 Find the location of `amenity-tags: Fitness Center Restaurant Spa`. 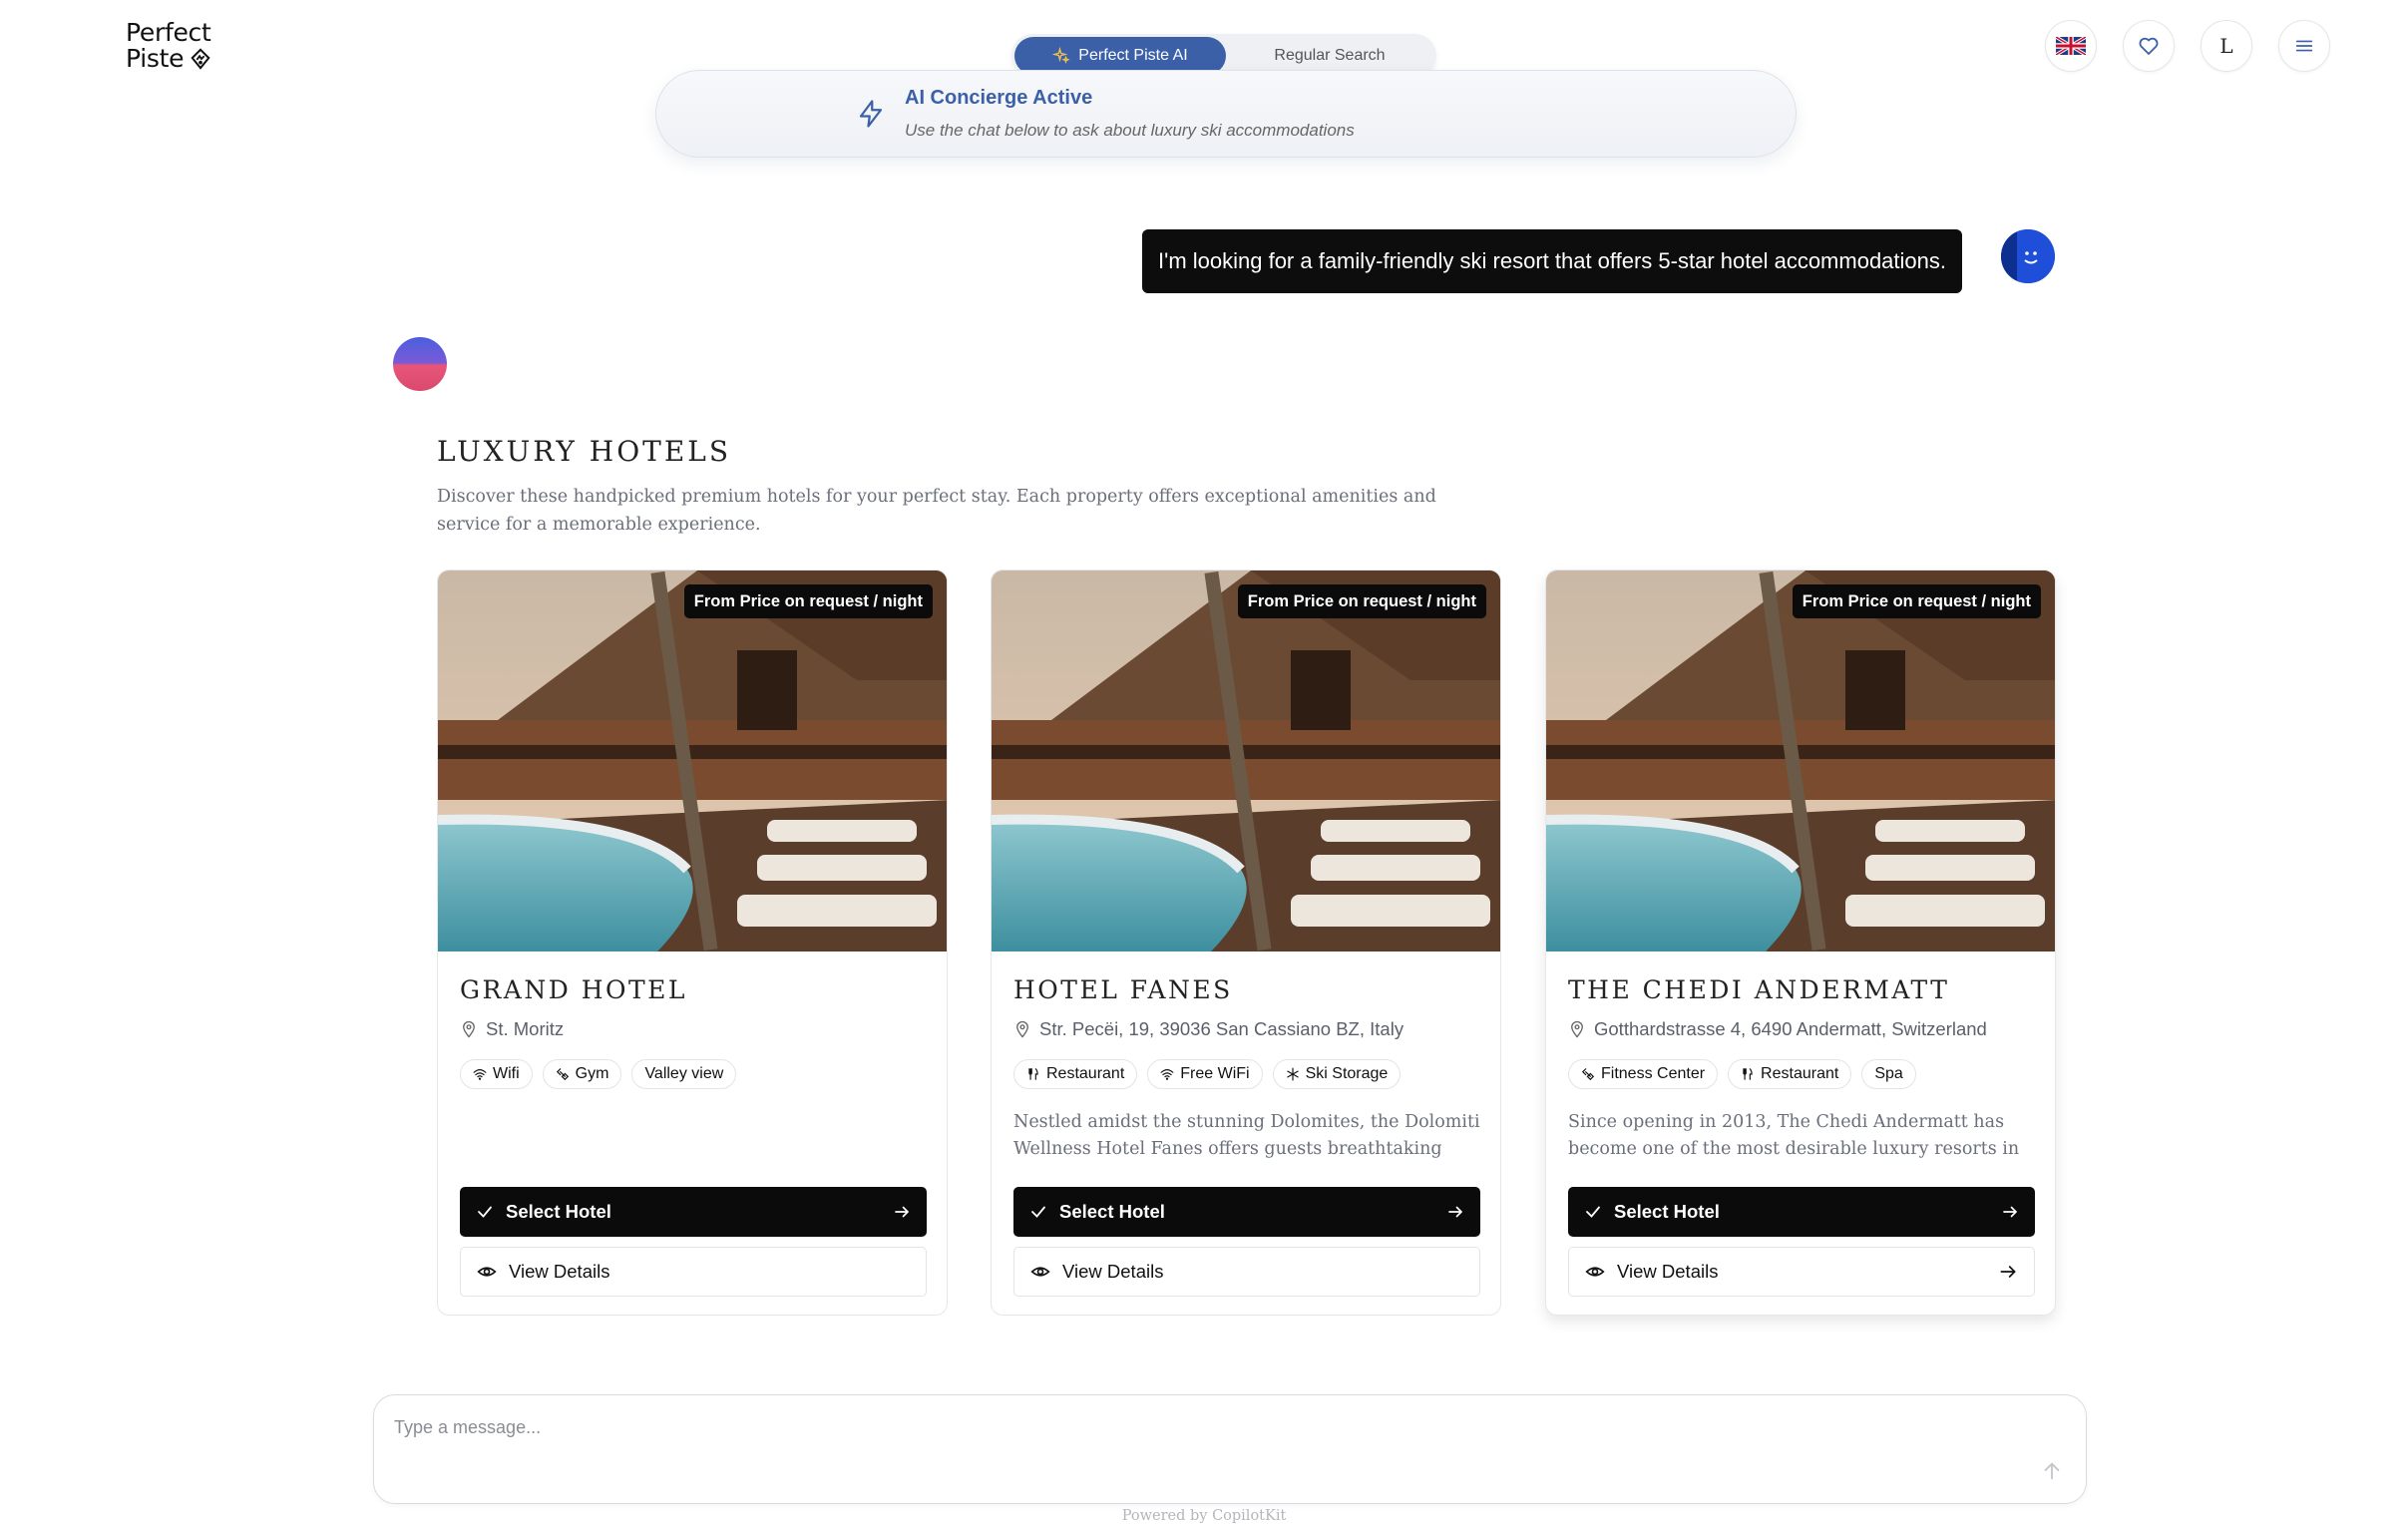

amenity-tags: Fitness Center Restaurant Spa is located at coordinates (1742, 1074).